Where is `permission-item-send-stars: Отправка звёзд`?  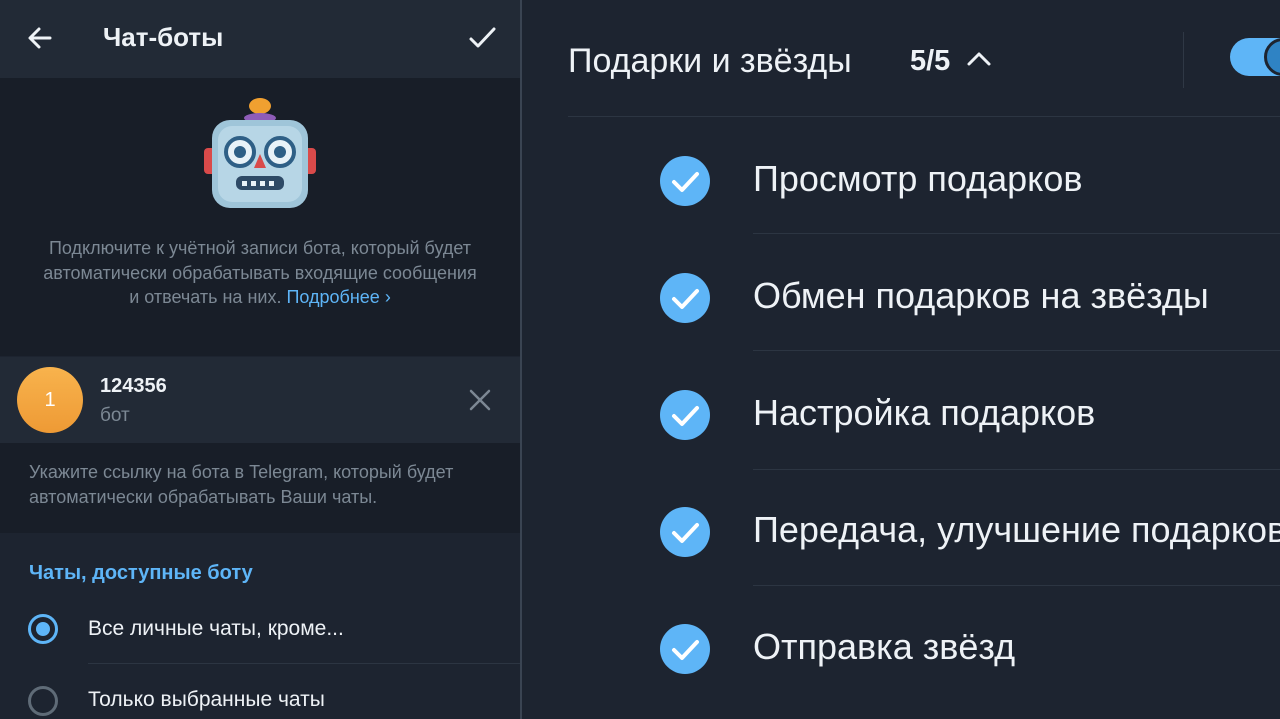 permission-item-send-stars: Отправка звёзд is located at coordinates (901, 648).